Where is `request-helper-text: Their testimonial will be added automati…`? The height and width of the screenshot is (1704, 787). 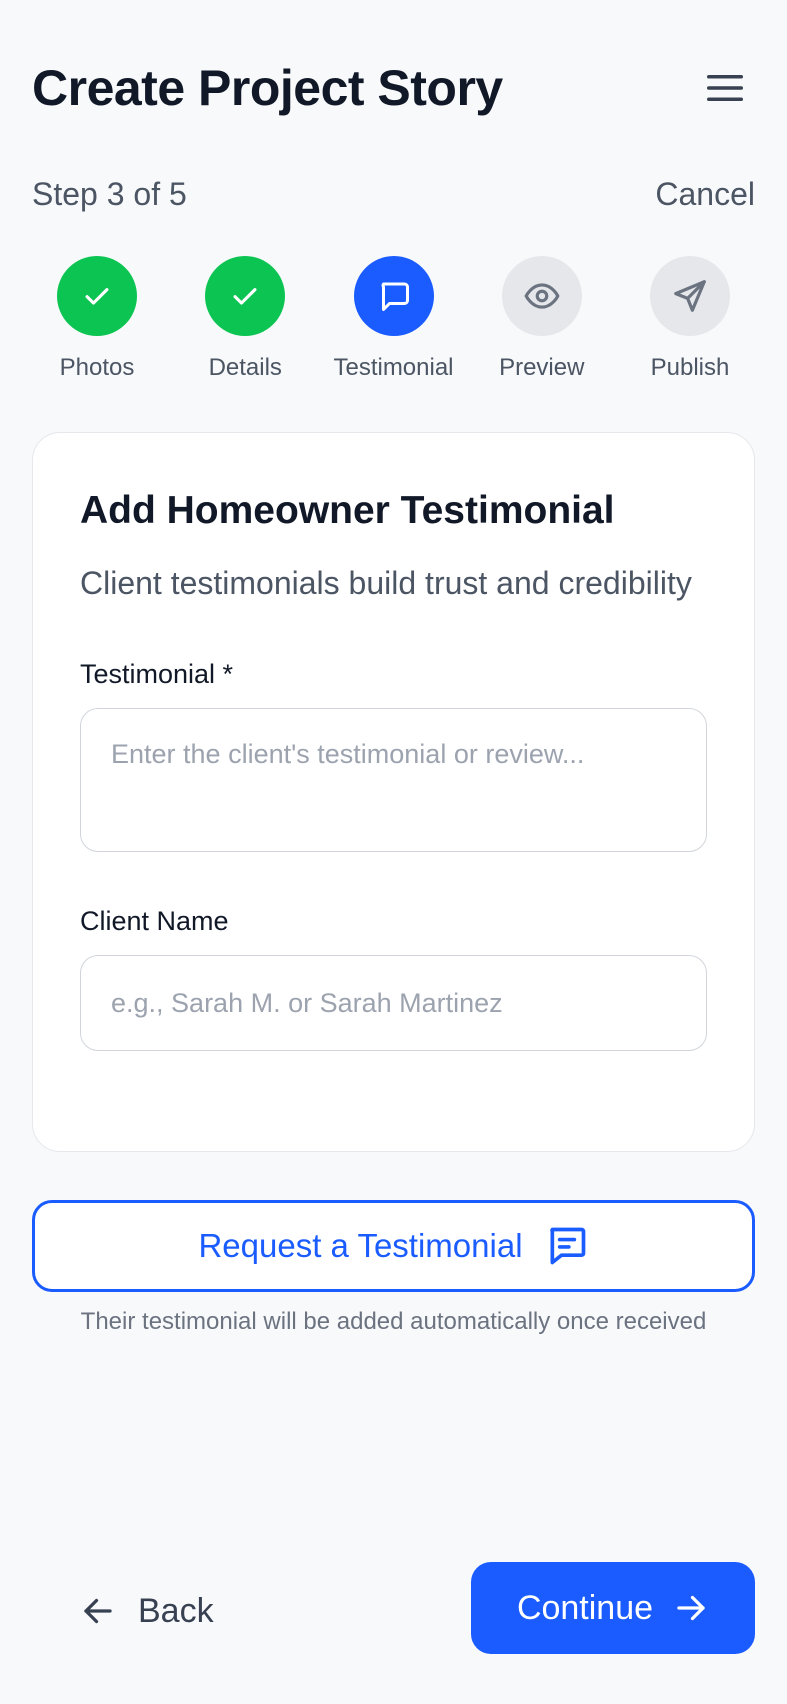
request-helper-text: Their testimonial will be added automati… is located at coordinates (393, 1321).